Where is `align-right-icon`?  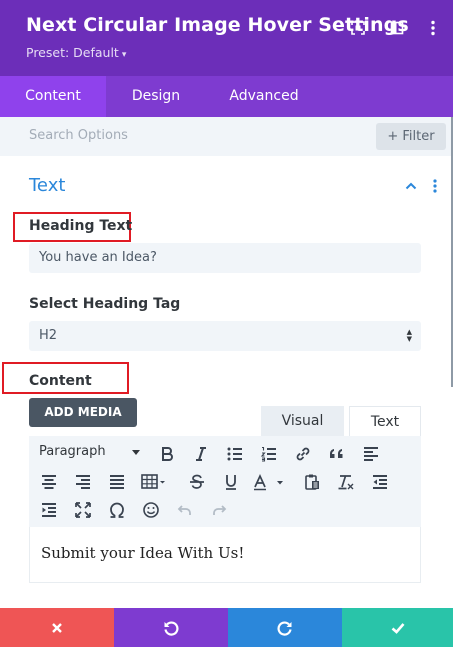
align-right-icon is located at coordinates (83, 482).